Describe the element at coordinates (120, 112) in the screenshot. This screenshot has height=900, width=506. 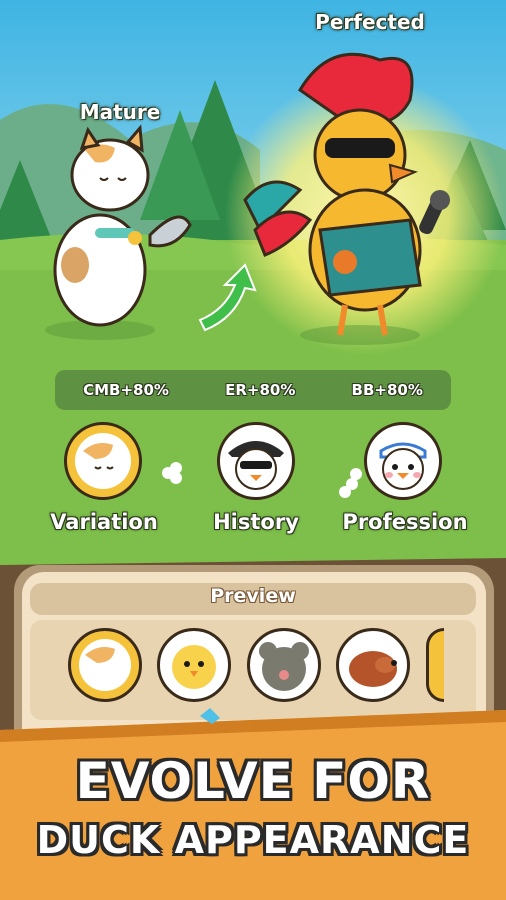
I see `stage-label-mature: Mature` at that location.